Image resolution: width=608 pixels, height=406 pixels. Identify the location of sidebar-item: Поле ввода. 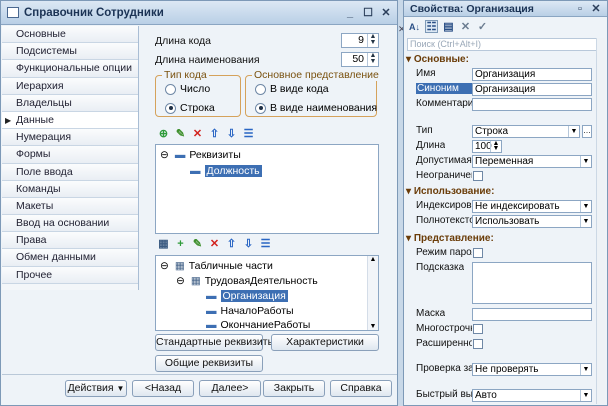
(70, 172).